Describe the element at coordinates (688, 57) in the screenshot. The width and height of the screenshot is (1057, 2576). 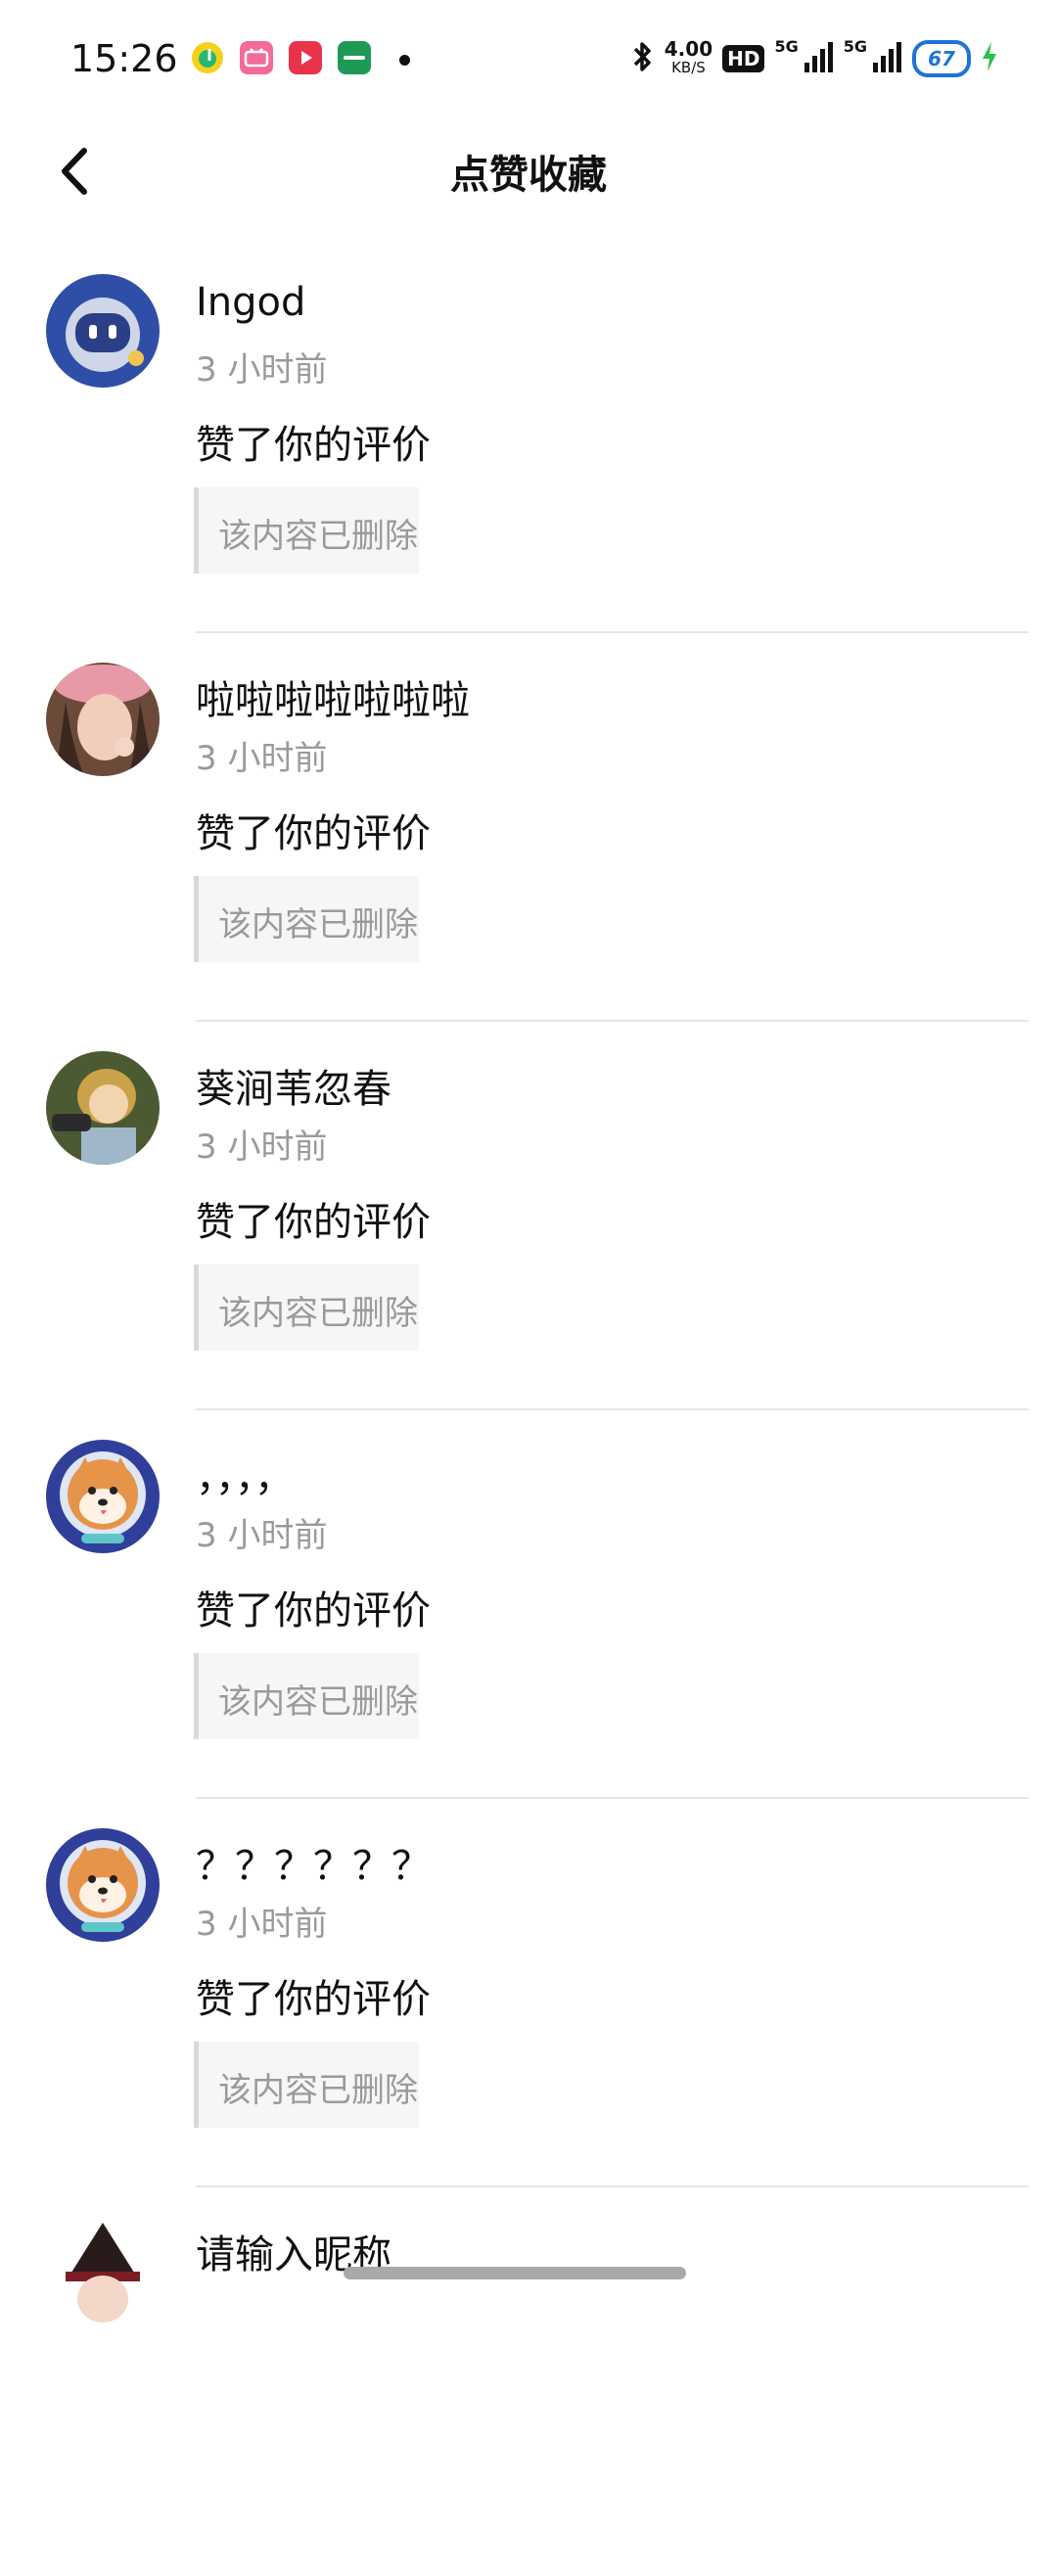
I see `network-speed: 4.00 KB/S` at that location.